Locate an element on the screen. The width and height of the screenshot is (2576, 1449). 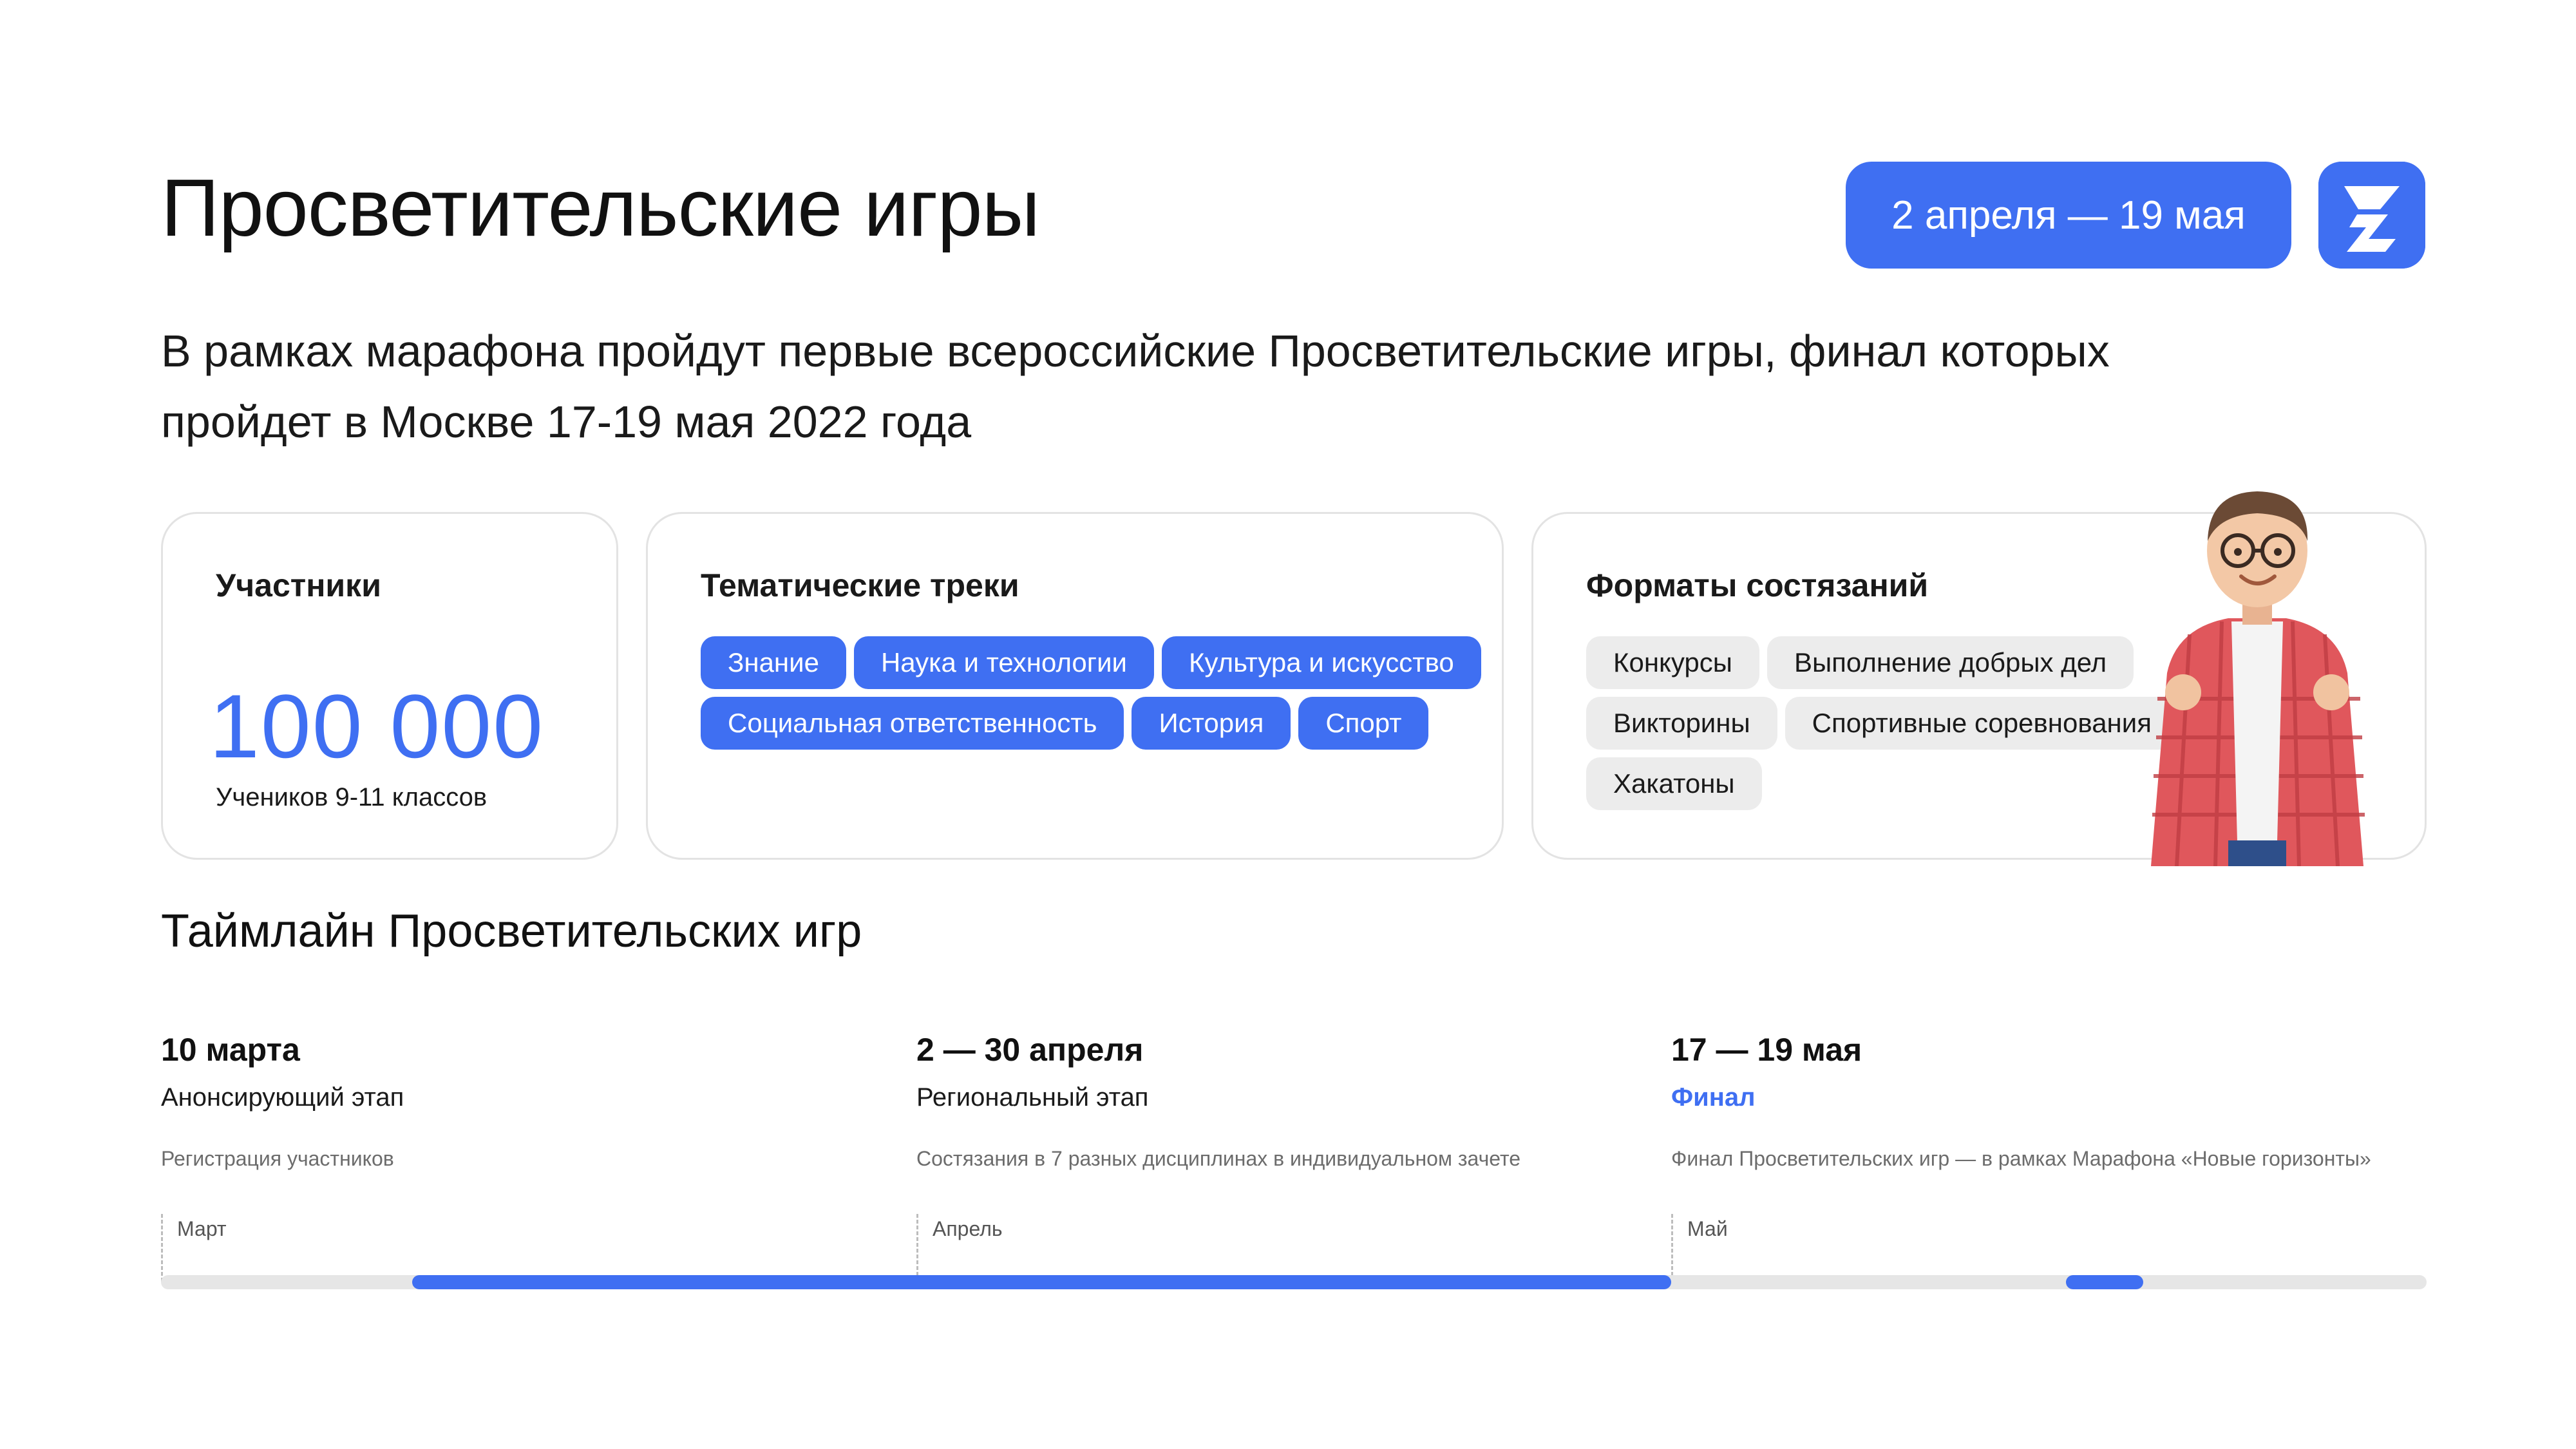
page-title: Просветительские игры is located at coordinates (601, 207).